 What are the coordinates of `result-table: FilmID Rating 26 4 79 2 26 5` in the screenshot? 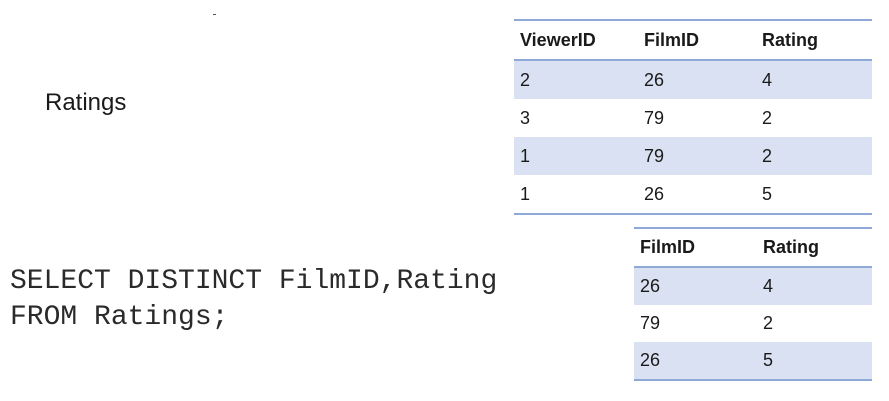 It's located at (753, 304).